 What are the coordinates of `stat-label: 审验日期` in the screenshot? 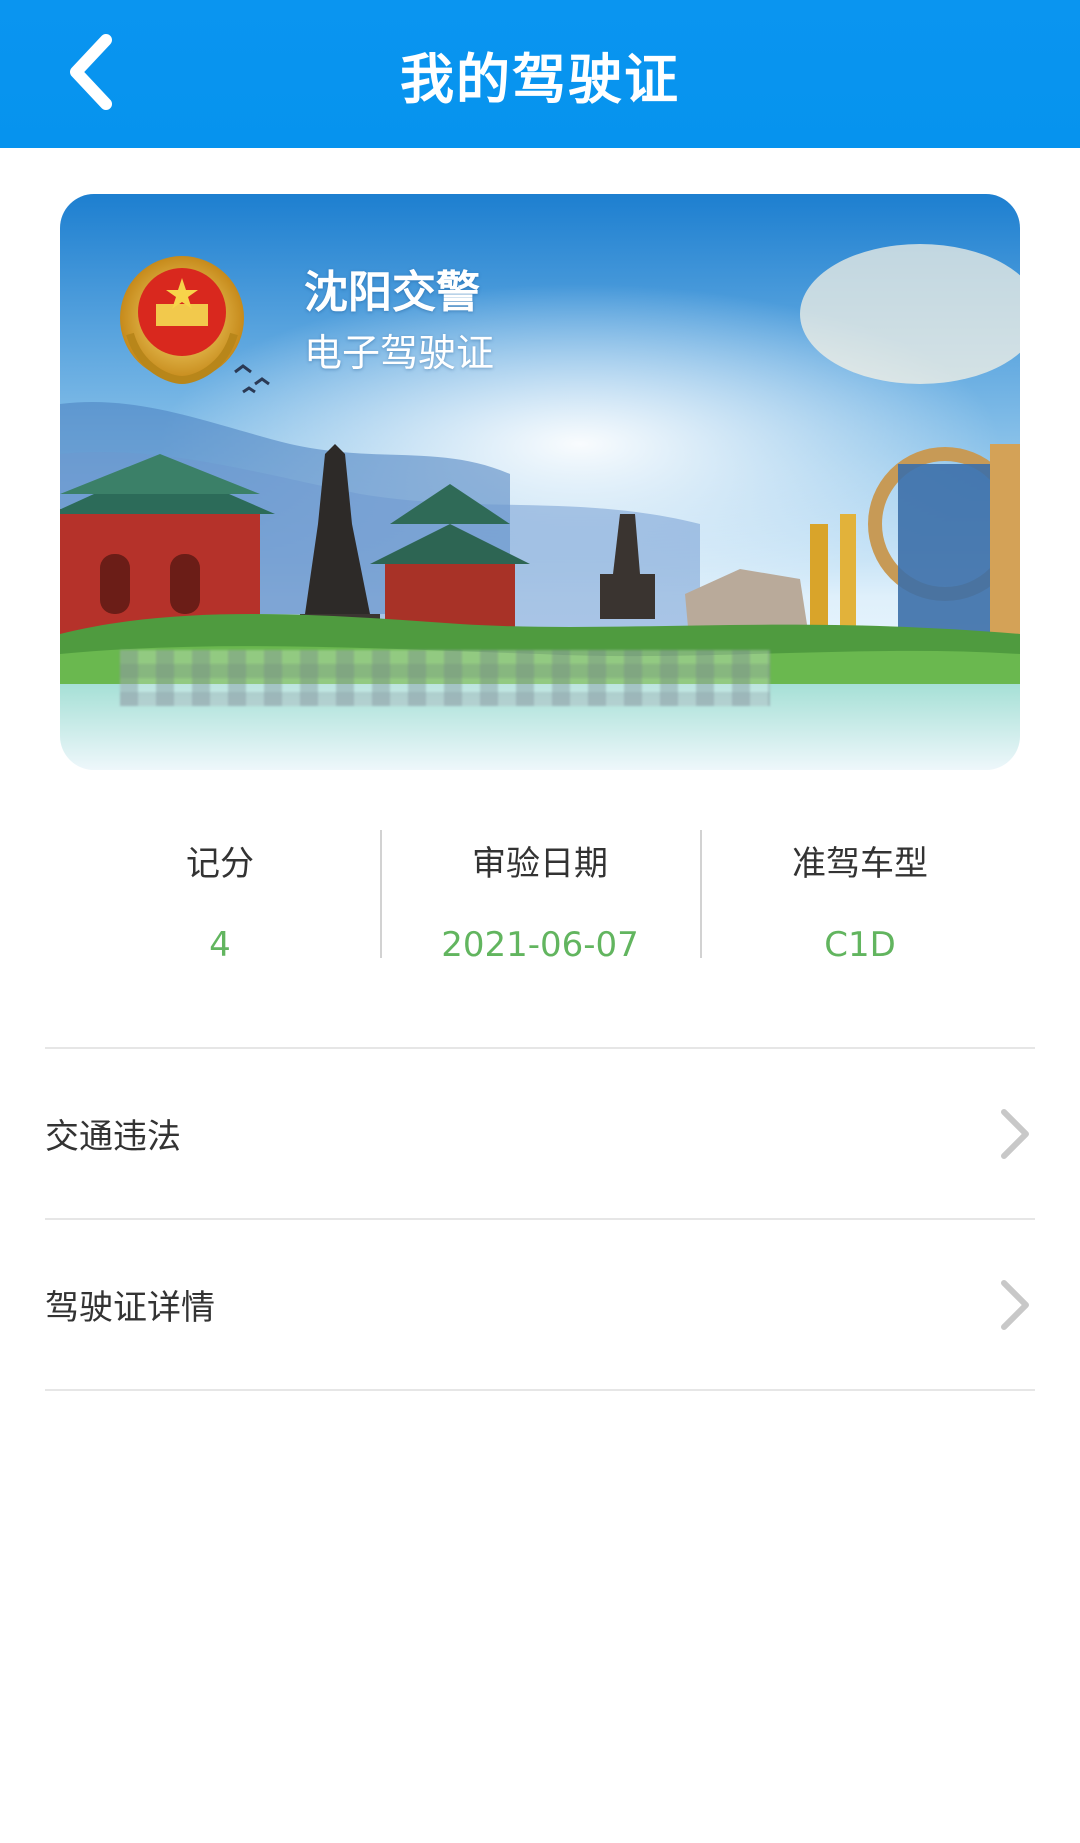 It's located at (540, 864).